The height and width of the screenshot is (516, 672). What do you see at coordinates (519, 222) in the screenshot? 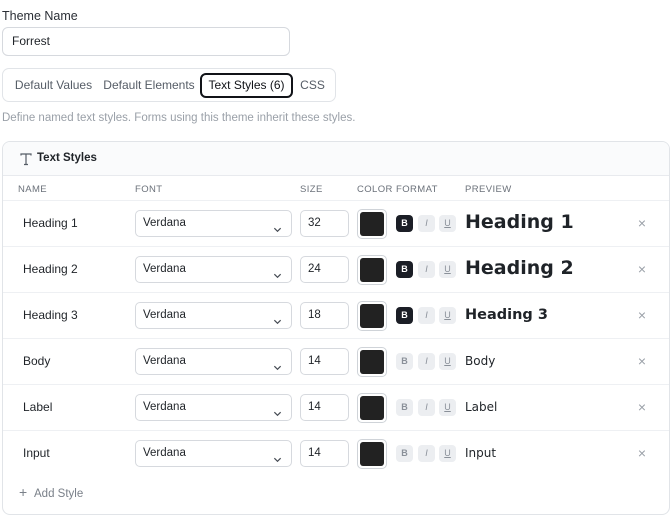
I see `style-preview: Heading 1` at bounding box center [519, 222].